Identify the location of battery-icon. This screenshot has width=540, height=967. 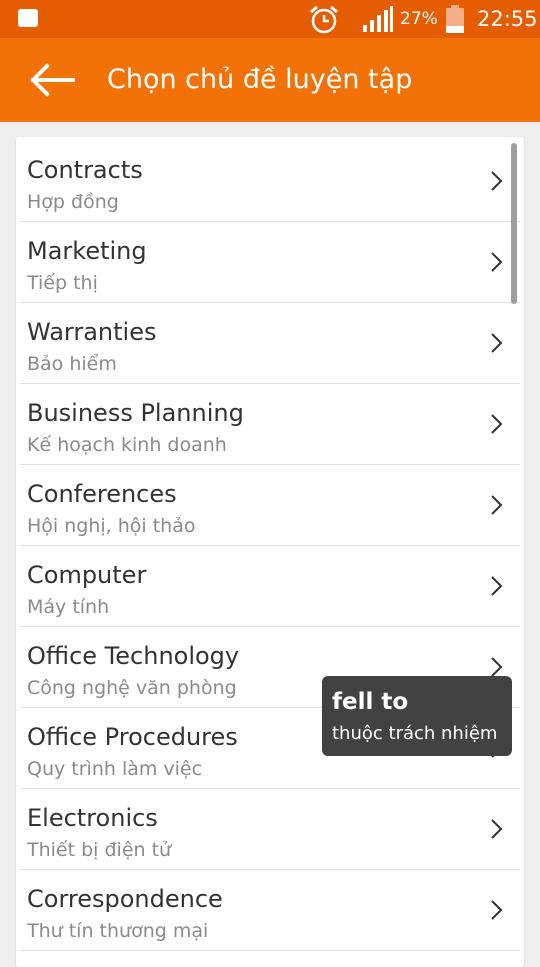
(455, 19).